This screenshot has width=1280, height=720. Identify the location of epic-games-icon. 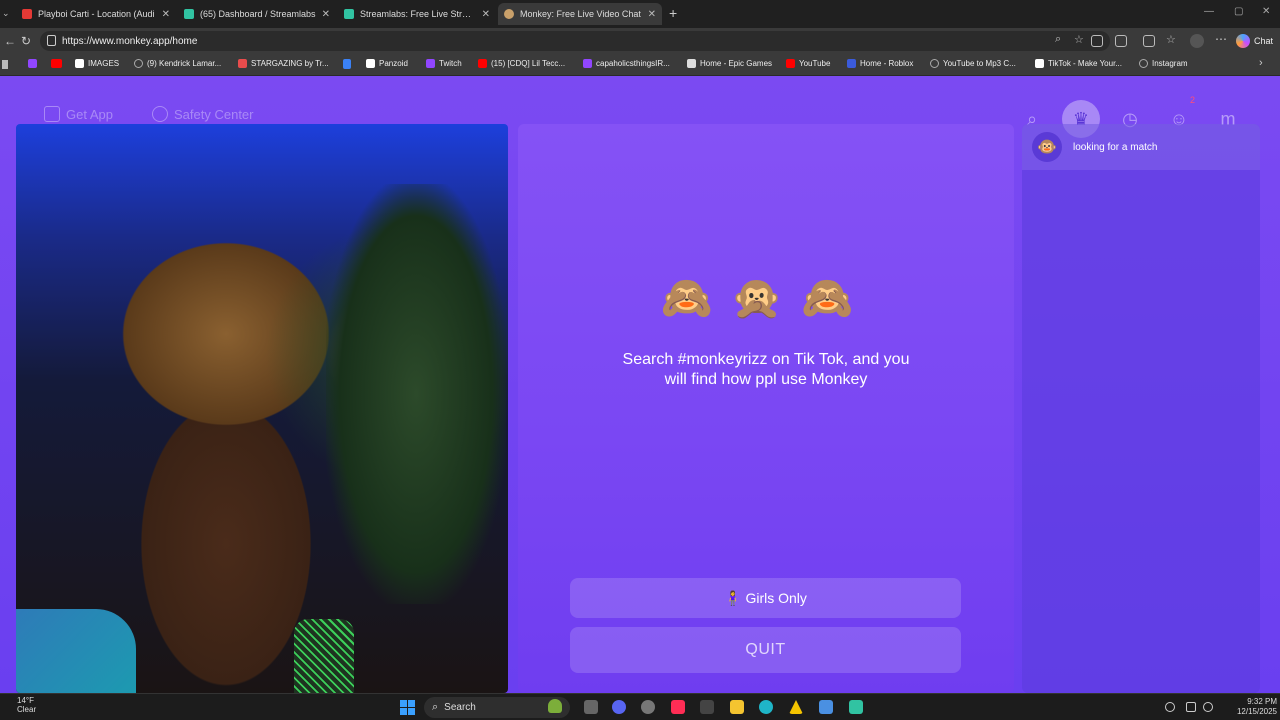
(691, 63).